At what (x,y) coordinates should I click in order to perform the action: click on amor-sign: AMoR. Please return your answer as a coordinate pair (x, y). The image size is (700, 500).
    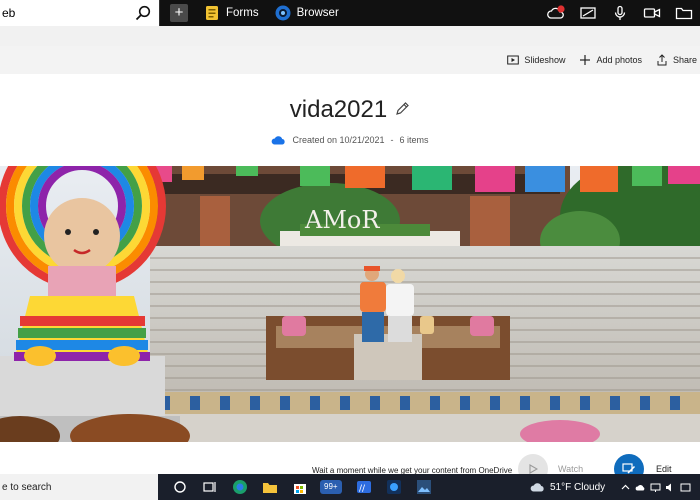
    Looking at the image, I should click on (342, 220).